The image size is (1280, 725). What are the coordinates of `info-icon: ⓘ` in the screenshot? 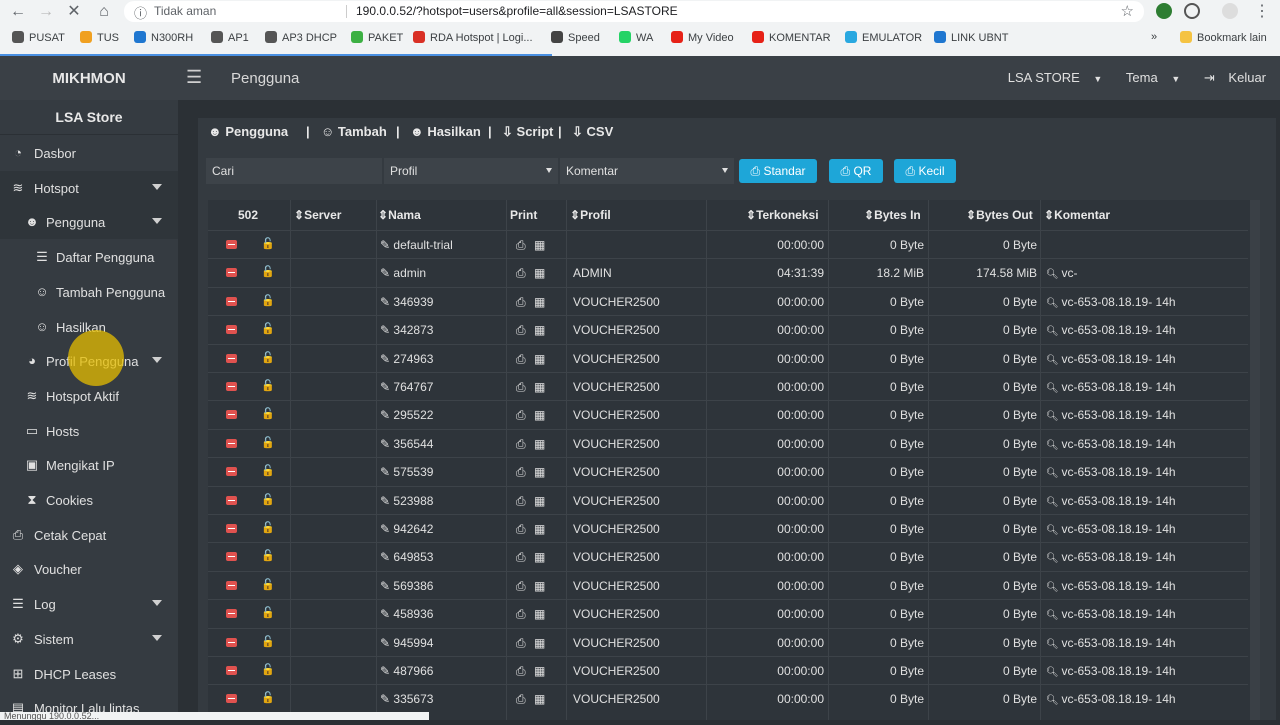 It's located at (140, 12).